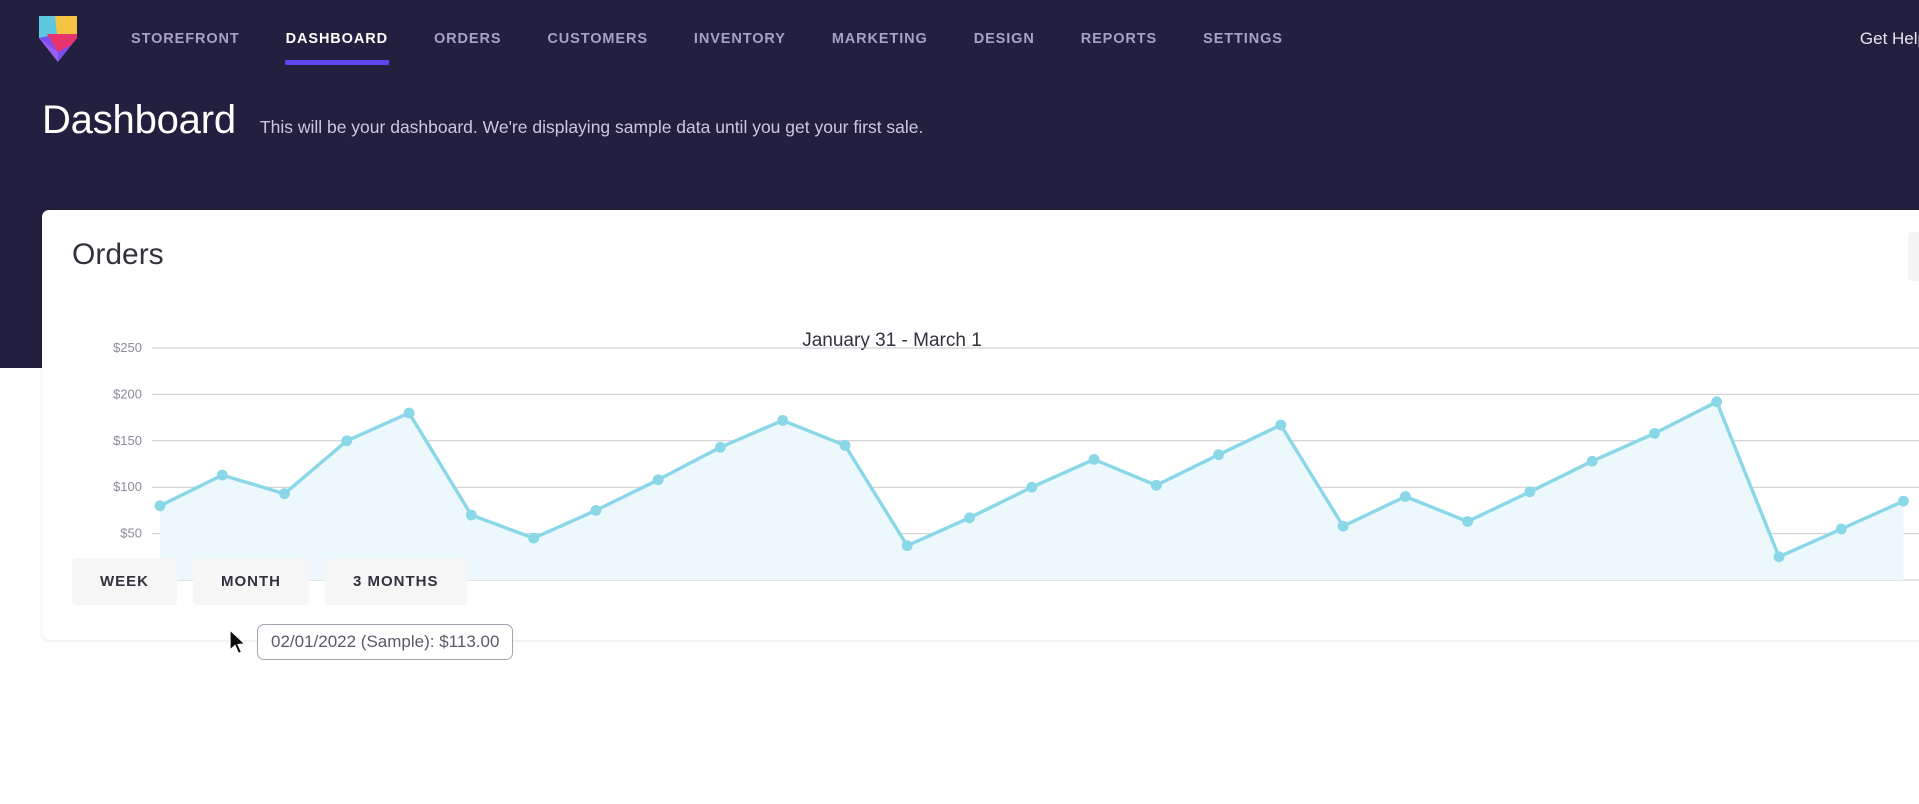 The image size is (1919, 804). I want to click on chart-tooltip: 02/01/2022 (Sample): $113.00, so click(385, 642).